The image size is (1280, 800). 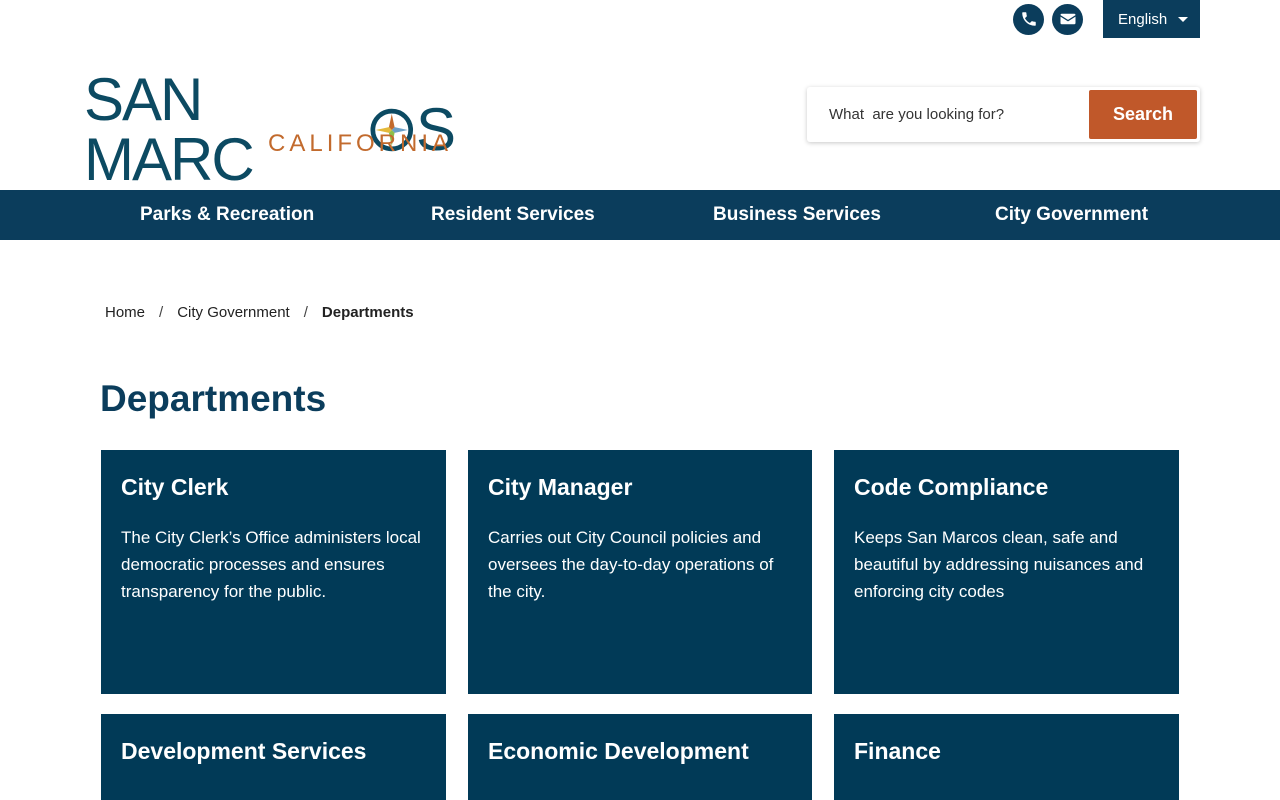 I want to click on site-logo: SAN MARC S CALIFORNIA, so click(x=270, y=130).